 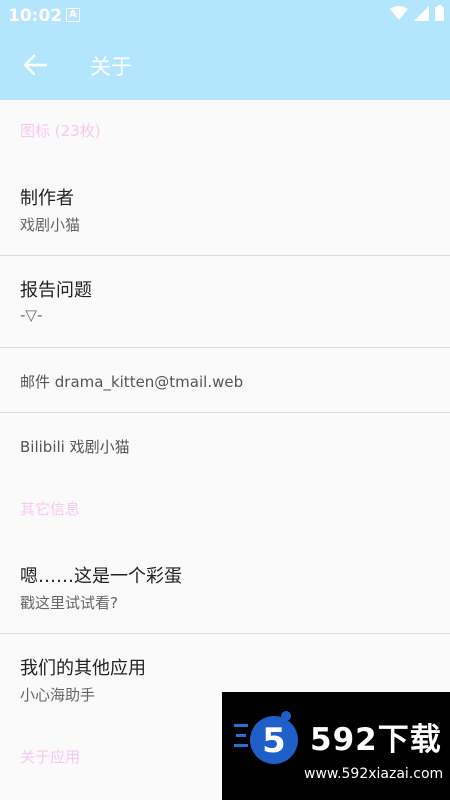 I want to click on item-title: 我们的其他应用, so click(x=83, y=668).